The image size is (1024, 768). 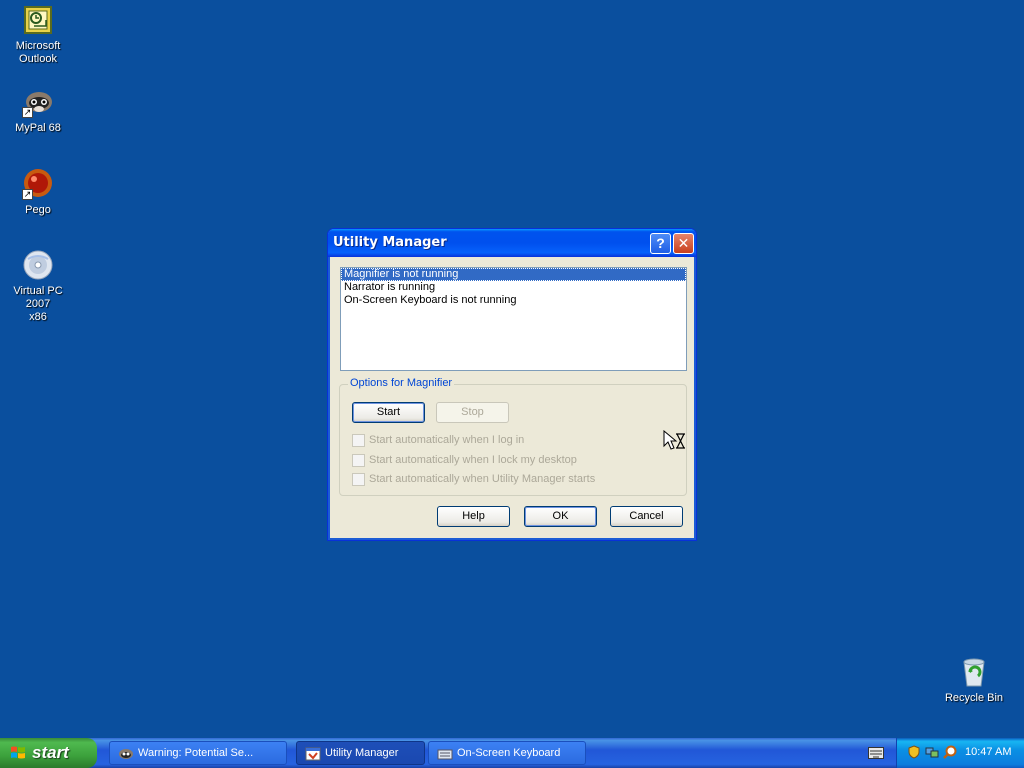 I want to click on pego-icon: ↗, so click(x=38, y=184).